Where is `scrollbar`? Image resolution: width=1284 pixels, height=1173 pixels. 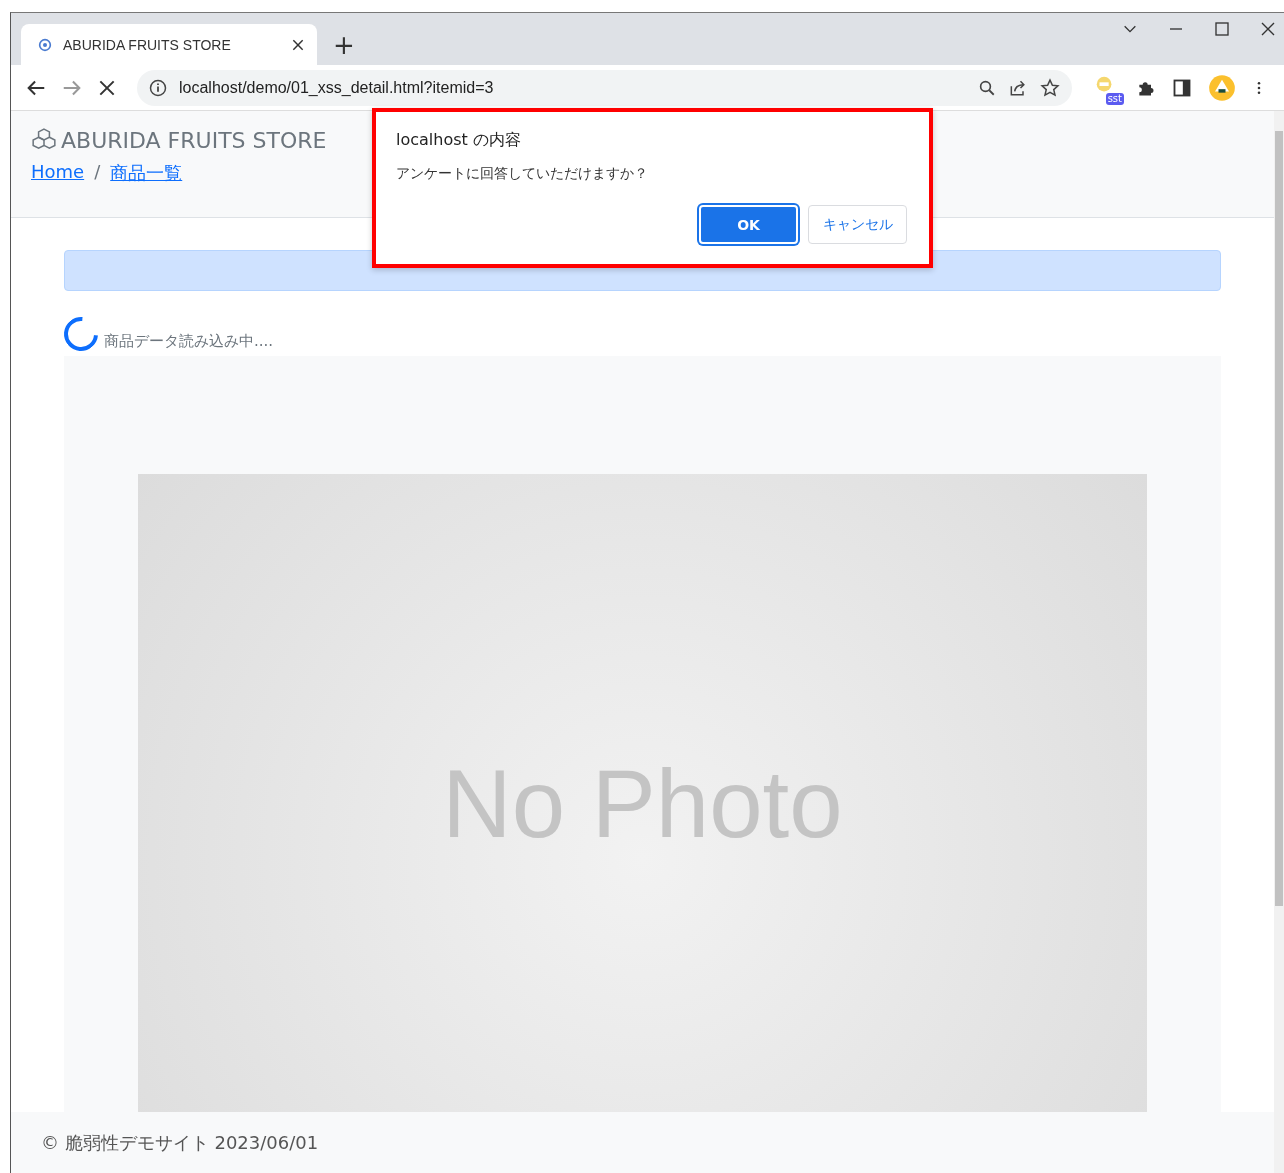
scrollbar is located at coordinates (1279, 642).